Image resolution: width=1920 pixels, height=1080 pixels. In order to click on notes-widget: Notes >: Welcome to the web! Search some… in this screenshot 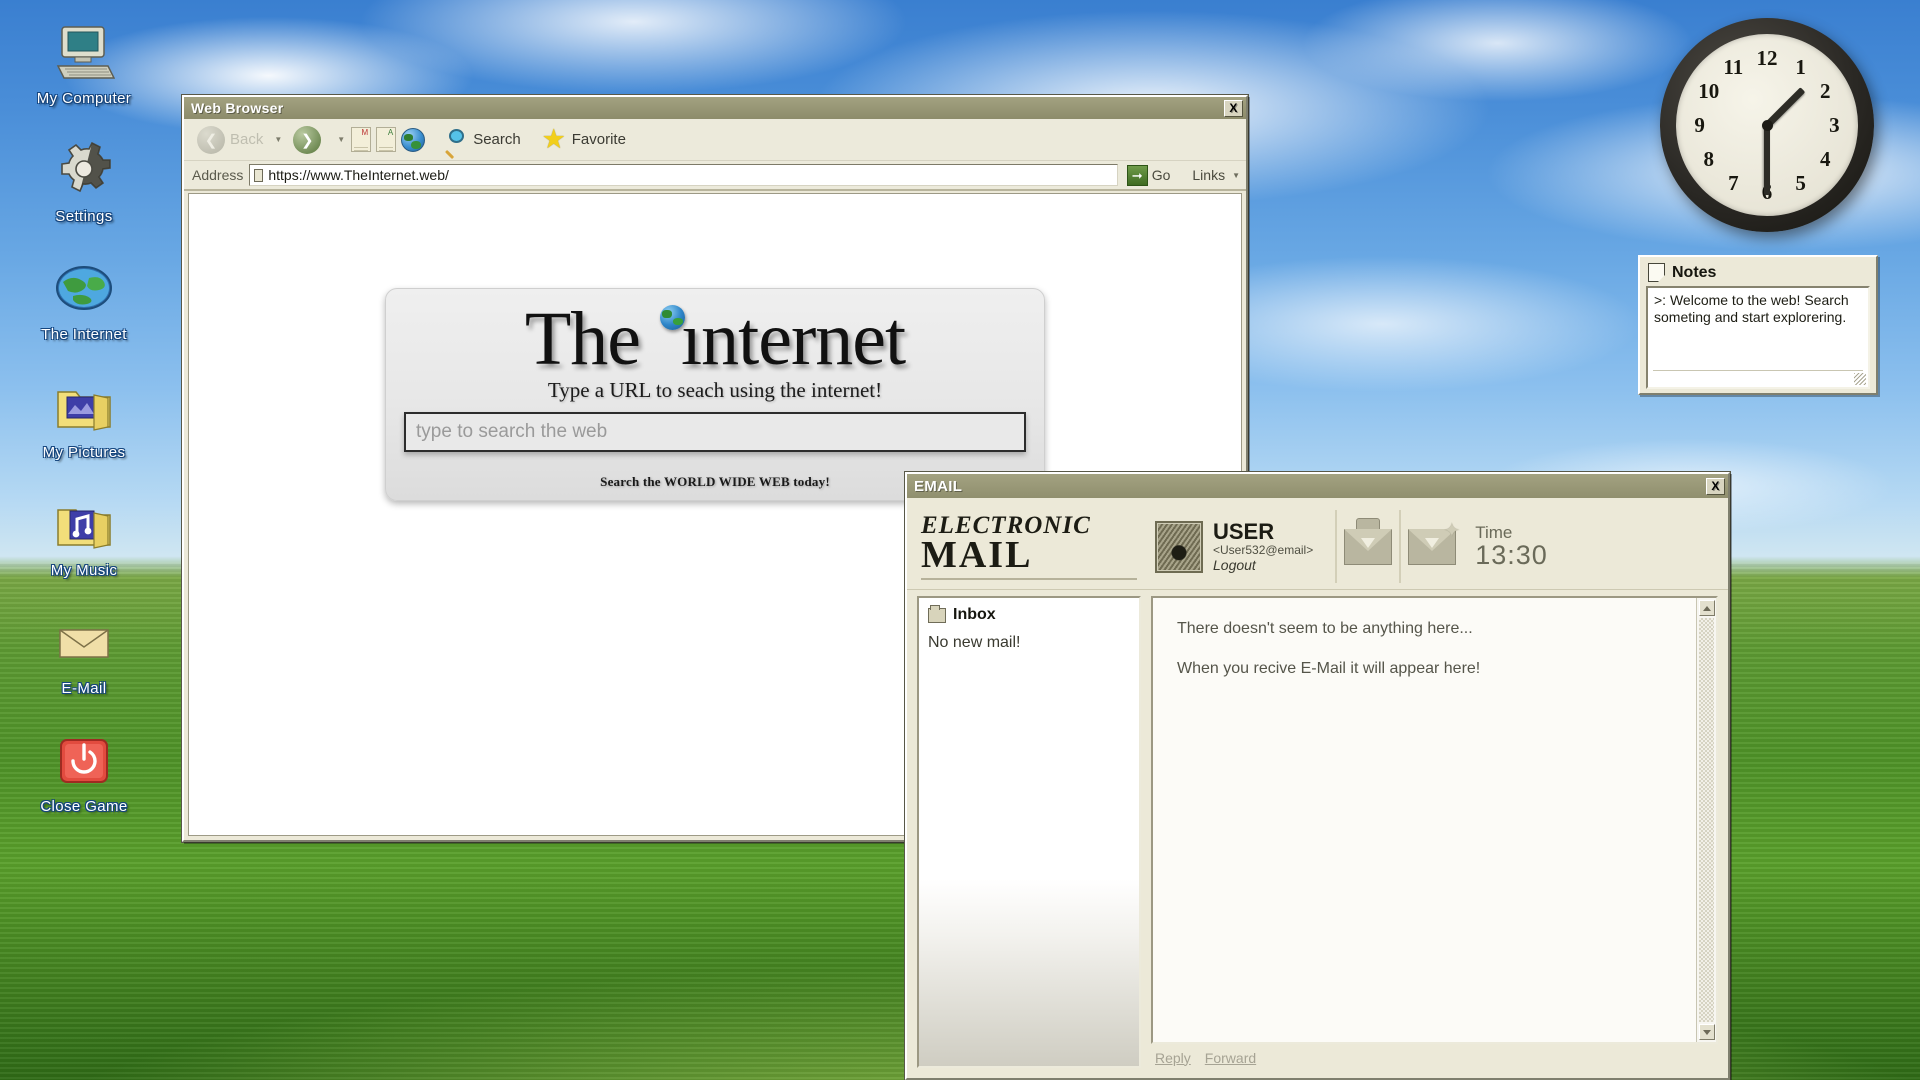, I will do `click(1758, 325)`.